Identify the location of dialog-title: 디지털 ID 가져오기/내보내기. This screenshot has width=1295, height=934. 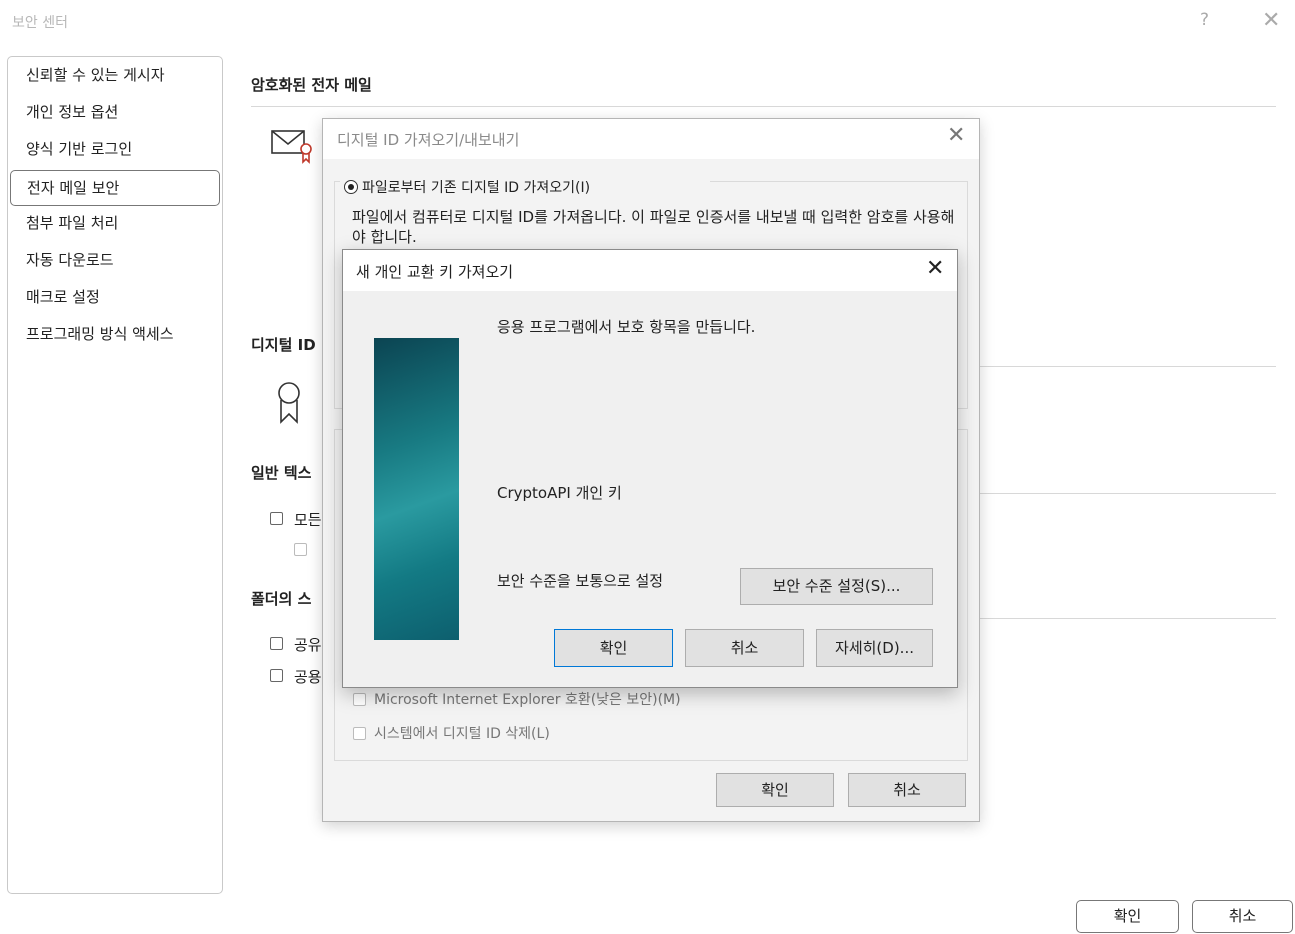
(428, 140).